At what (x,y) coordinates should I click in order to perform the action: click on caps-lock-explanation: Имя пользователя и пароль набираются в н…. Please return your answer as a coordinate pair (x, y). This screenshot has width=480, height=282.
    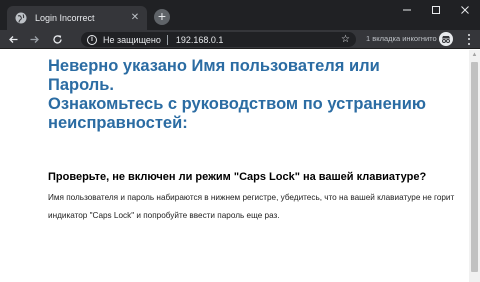
    Looking at the image, I should click on (251, 206).